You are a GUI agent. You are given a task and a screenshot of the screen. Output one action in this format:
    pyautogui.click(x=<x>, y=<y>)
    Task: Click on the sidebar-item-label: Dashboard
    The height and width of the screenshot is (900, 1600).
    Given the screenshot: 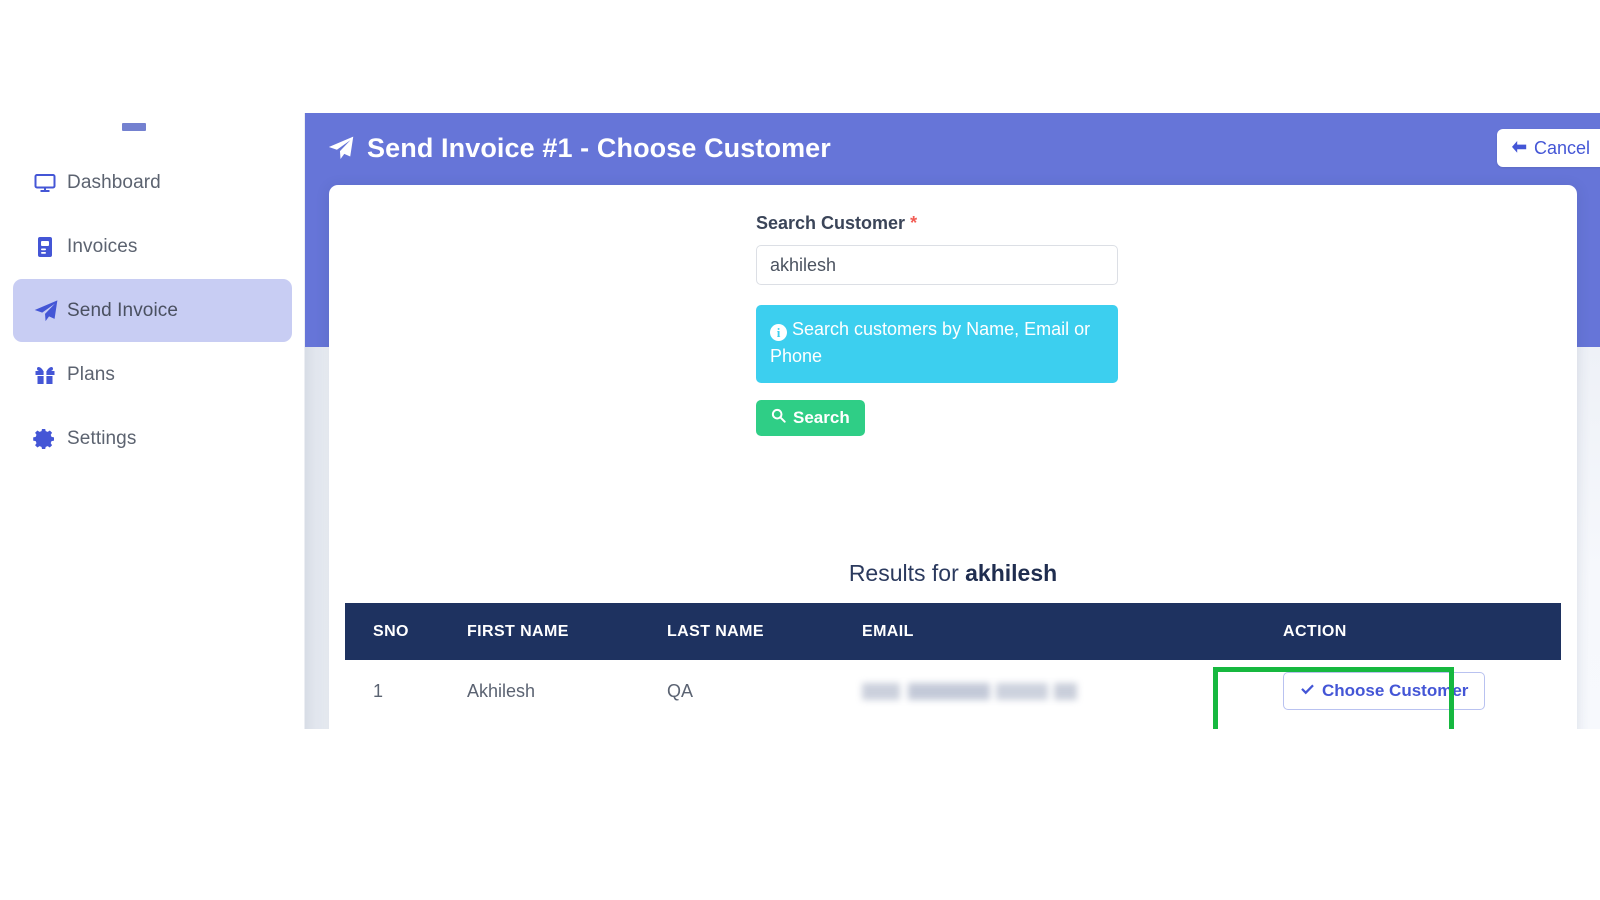 What is the action you would take?
    pyautogui.click(x=114, y=182)
    